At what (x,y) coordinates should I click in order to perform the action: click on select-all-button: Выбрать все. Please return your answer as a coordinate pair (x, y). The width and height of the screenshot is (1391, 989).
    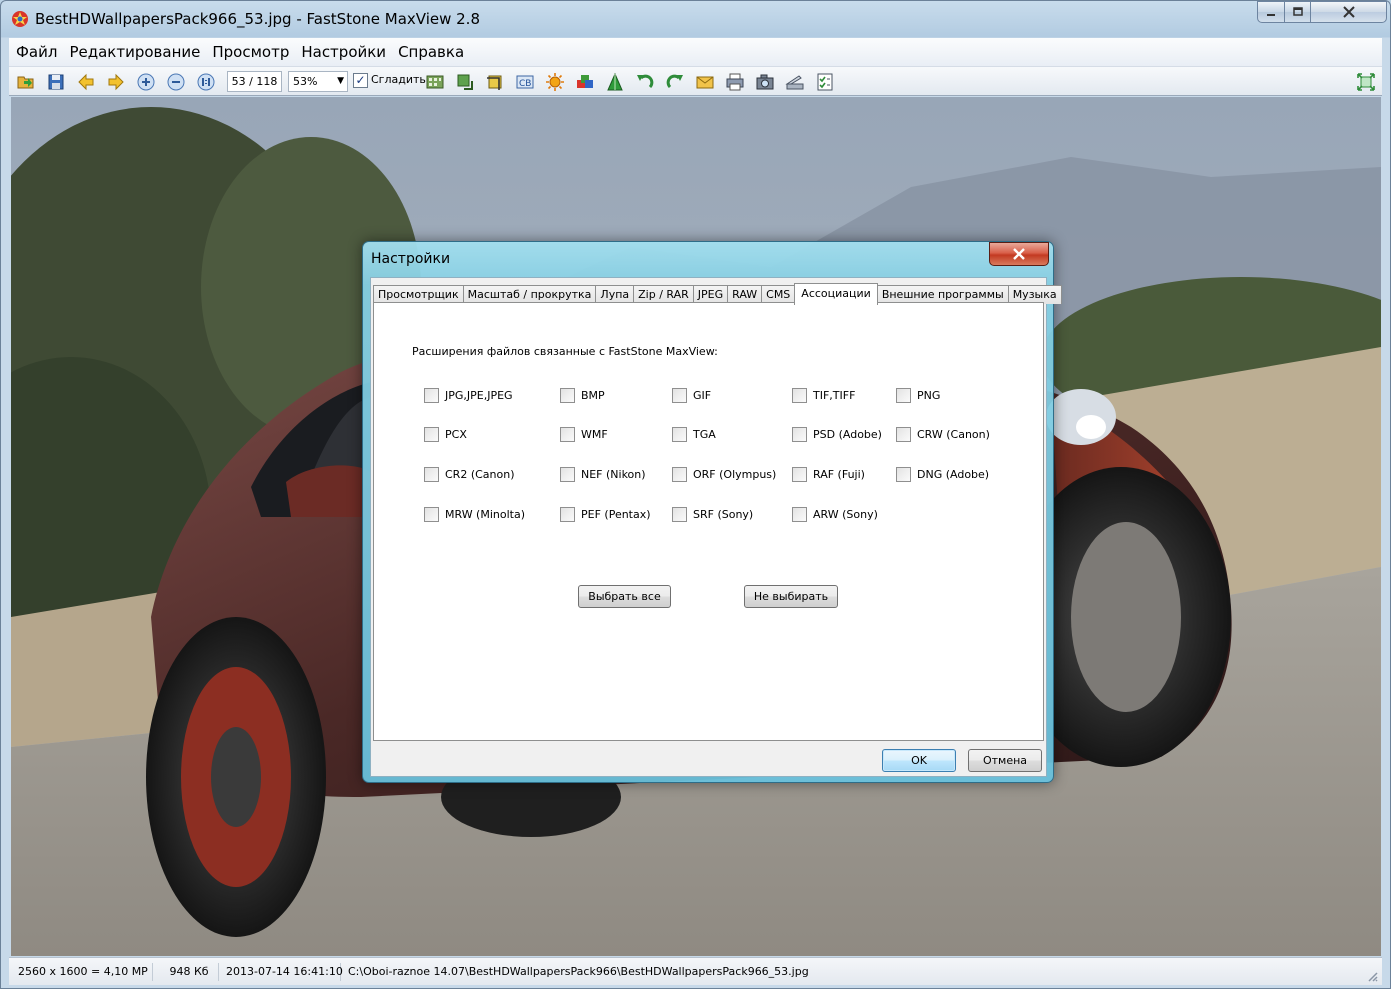
    Looking at the image, I should click on (624, 596).